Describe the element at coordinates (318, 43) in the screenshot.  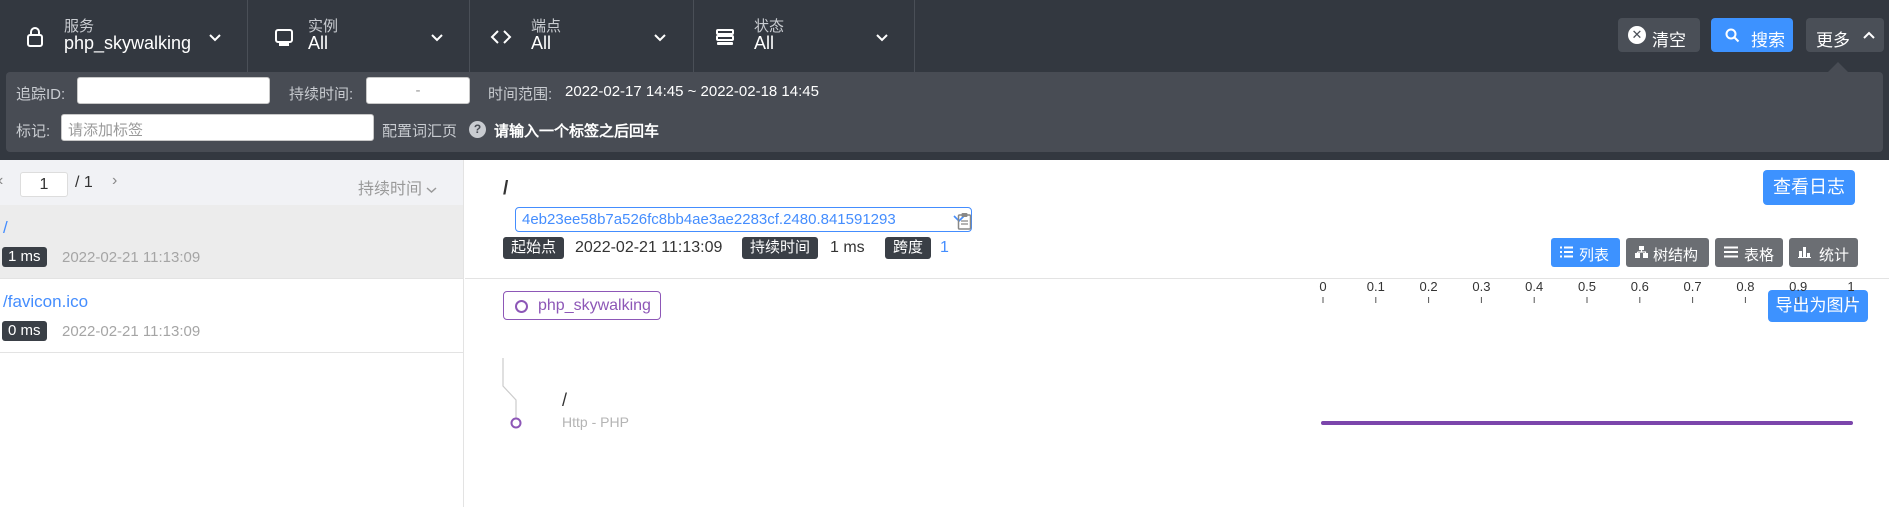
I see `instance-value: All` at that location.